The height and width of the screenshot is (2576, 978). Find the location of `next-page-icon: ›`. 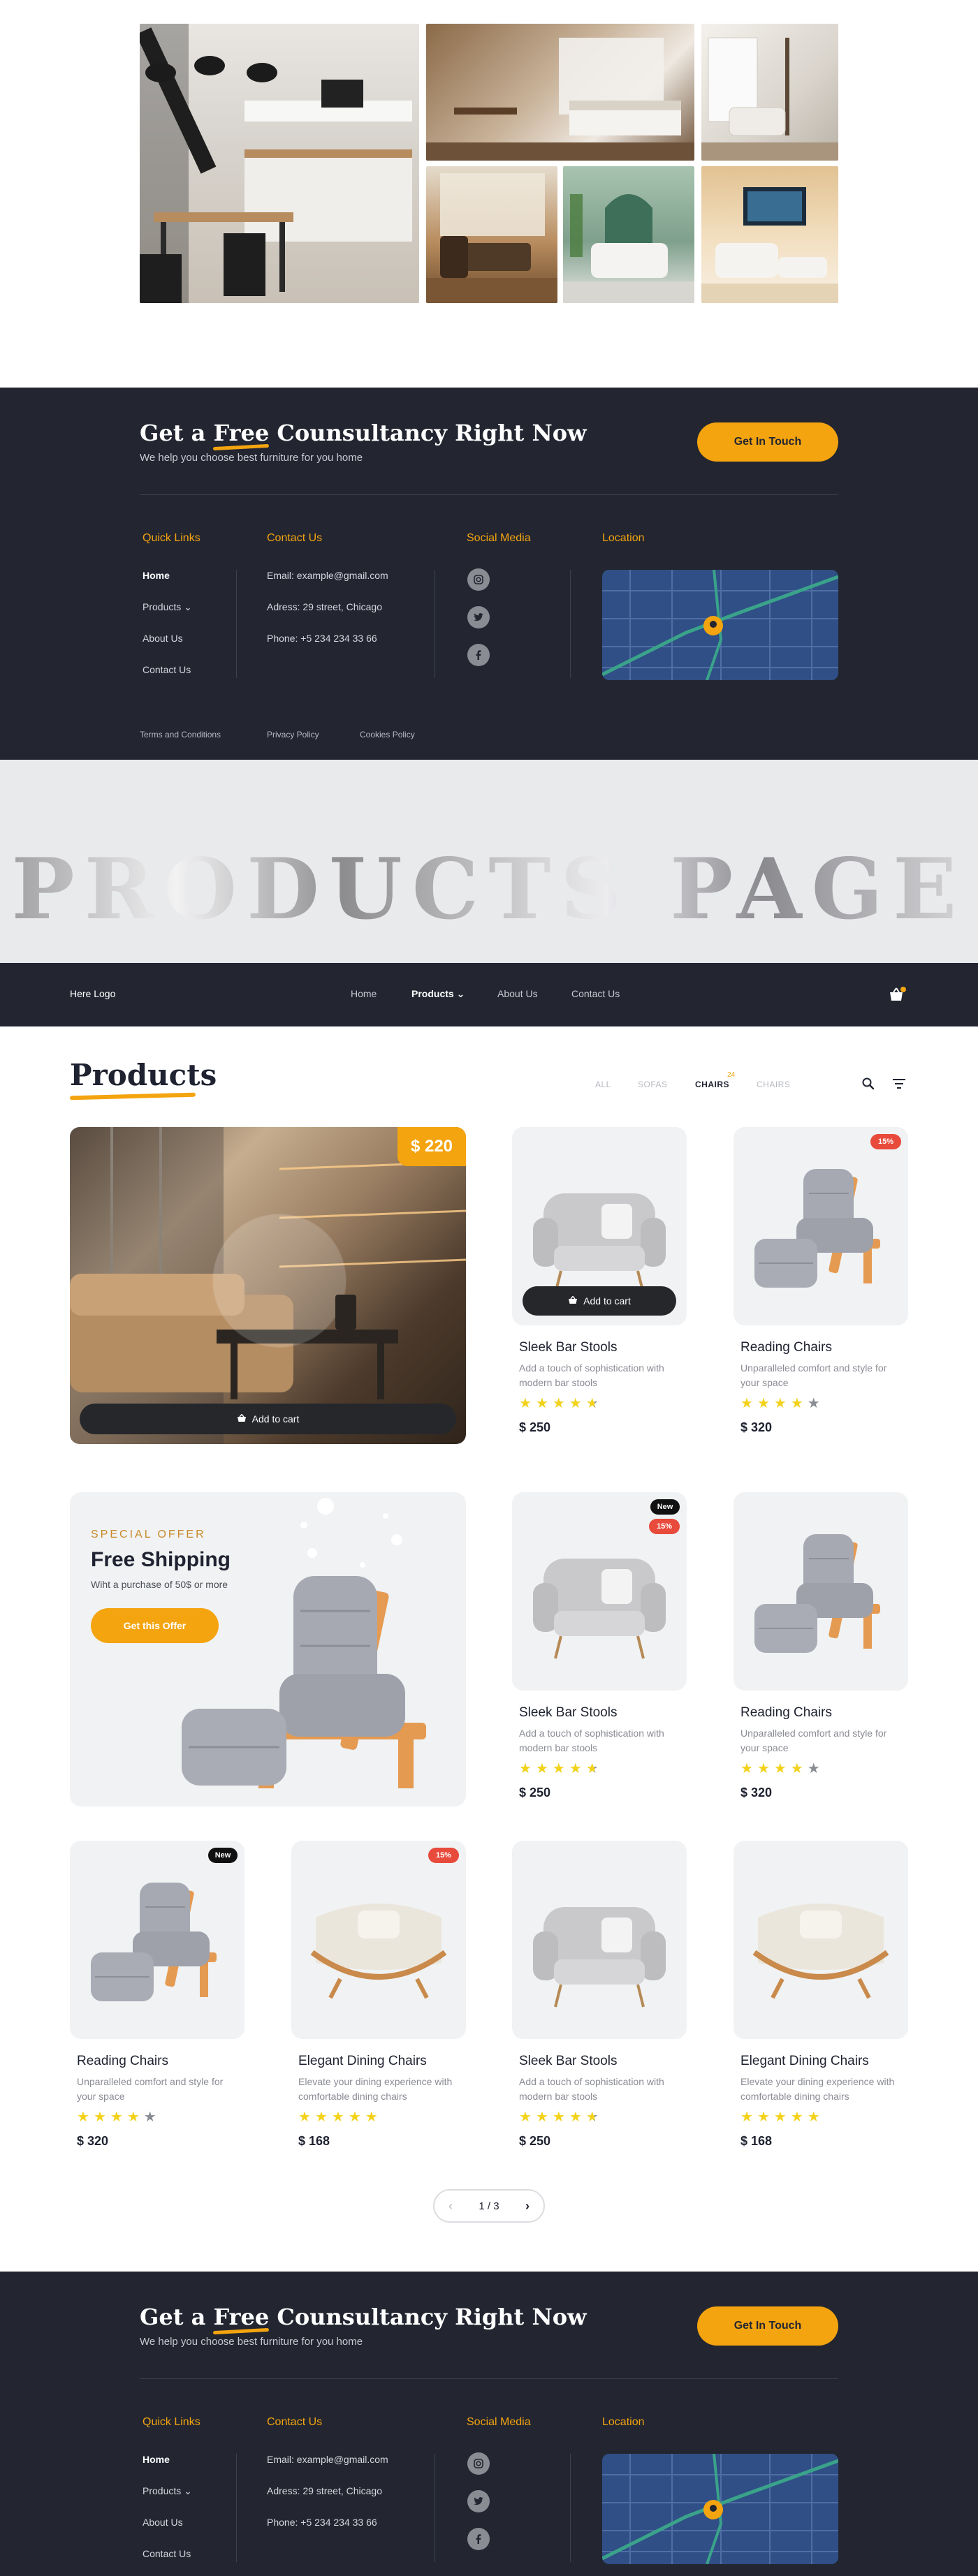

next-page-icon: › is located at coordinates (527, 2206).